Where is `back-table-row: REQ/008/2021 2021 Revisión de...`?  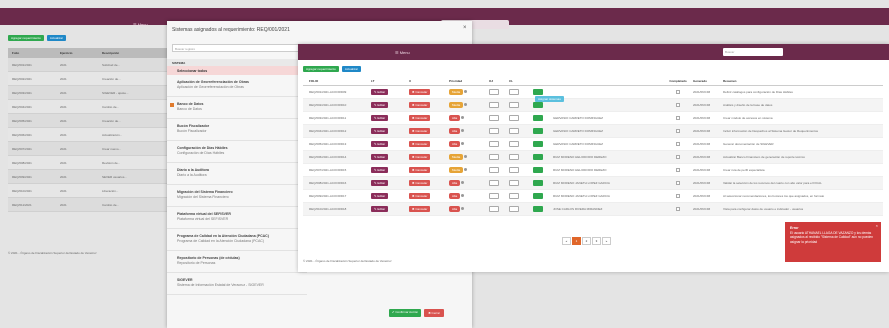
back-table-row: REQ/008/2021 2021 Revisión de... is located at coordinates (88, 163).